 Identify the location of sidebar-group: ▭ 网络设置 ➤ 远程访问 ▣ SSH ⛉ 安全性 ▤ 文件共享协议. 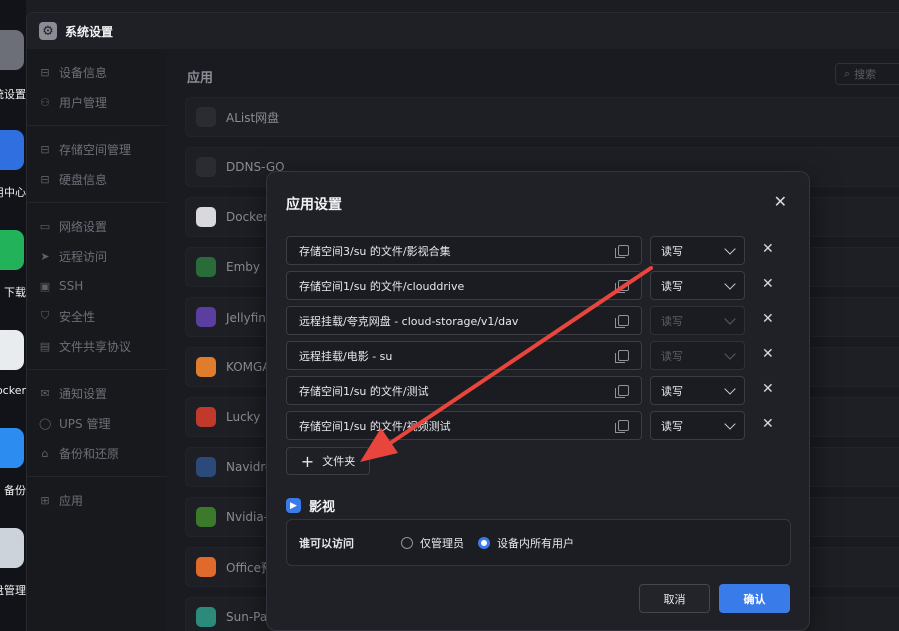
(97, 286).